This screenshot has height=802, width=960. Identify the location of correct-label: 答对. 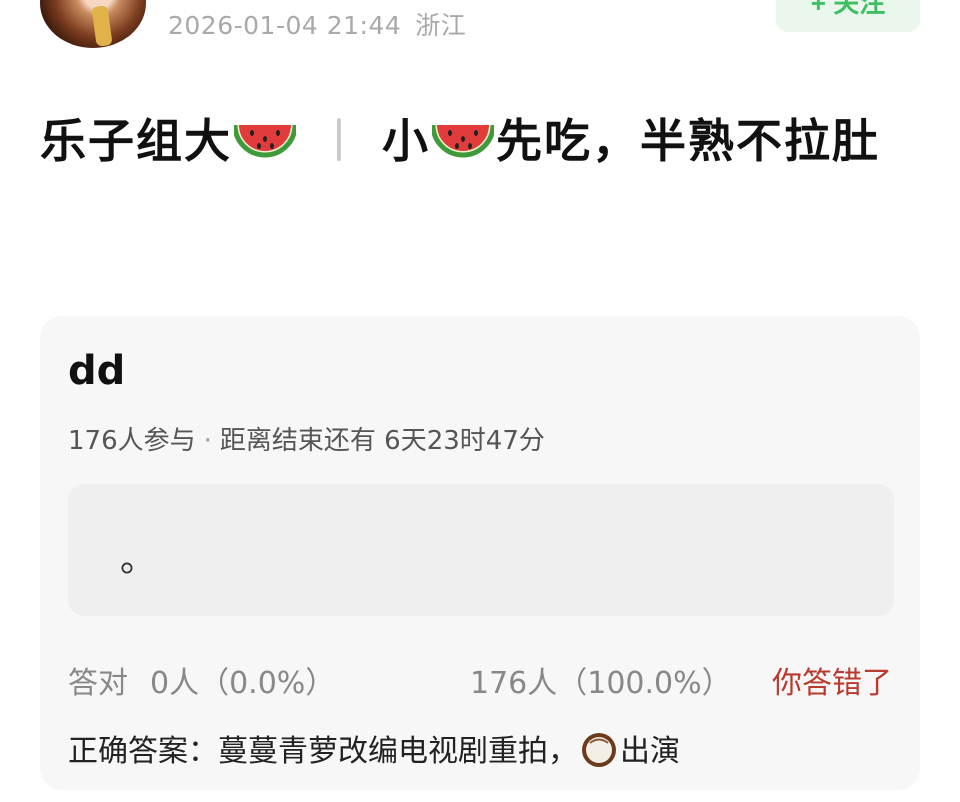
(98, 683).